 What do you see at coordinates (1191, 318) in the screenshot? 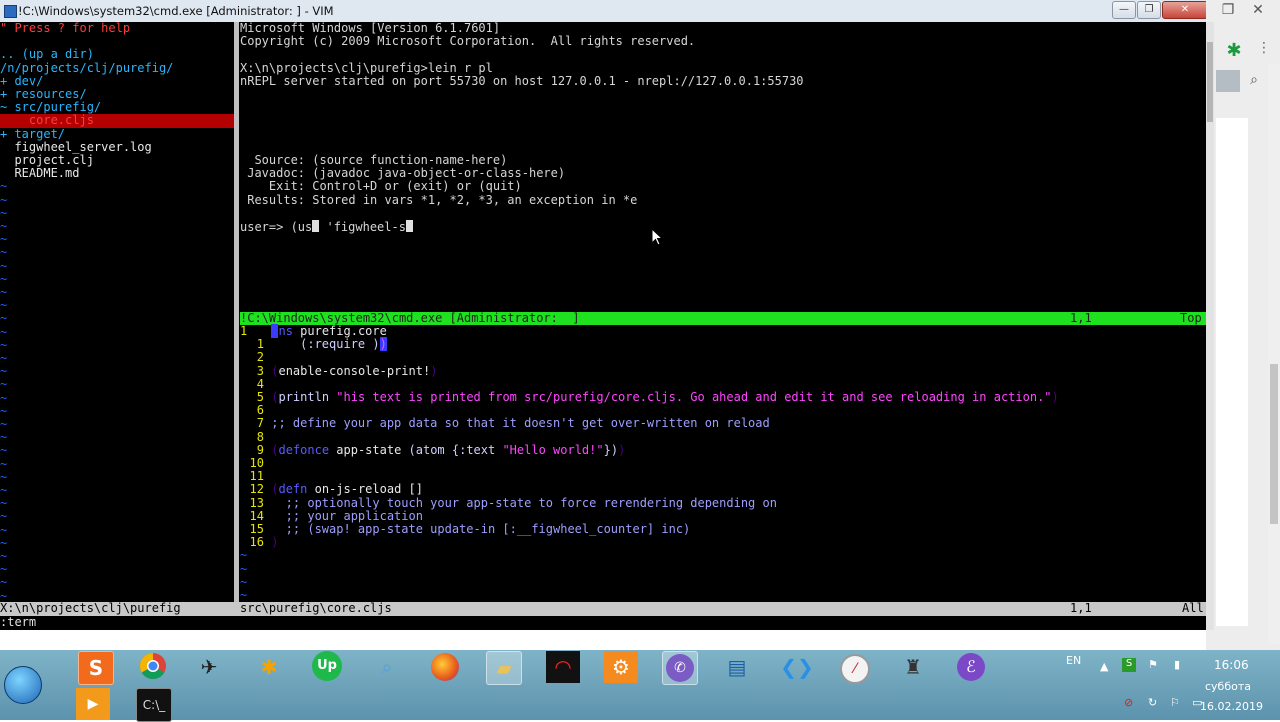
I see `terminal-scroll-position: Top` at bounding box center [1191, 318].